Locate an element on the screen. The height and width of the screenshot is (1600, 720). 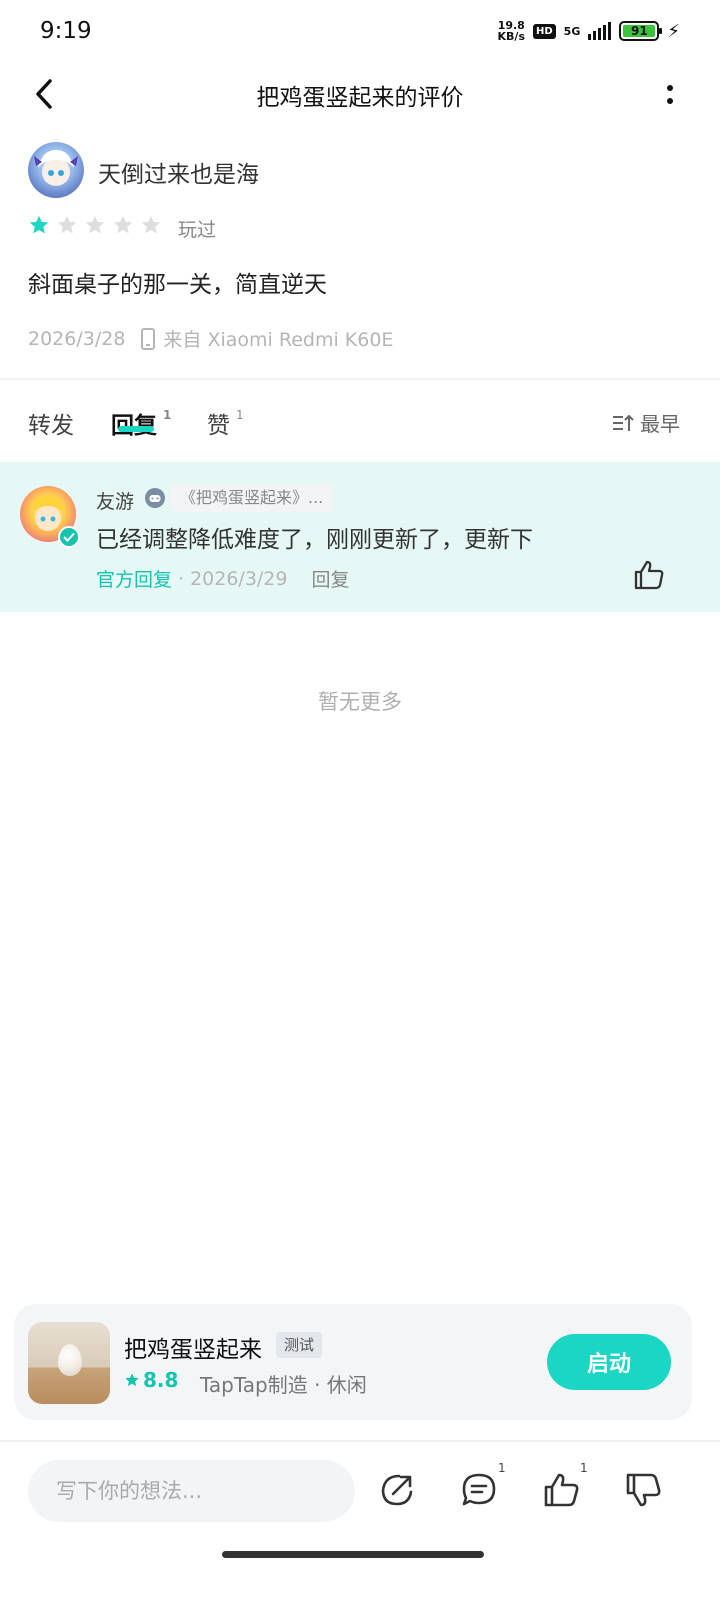
network-type: 5G is located at coordinates (572, 31).